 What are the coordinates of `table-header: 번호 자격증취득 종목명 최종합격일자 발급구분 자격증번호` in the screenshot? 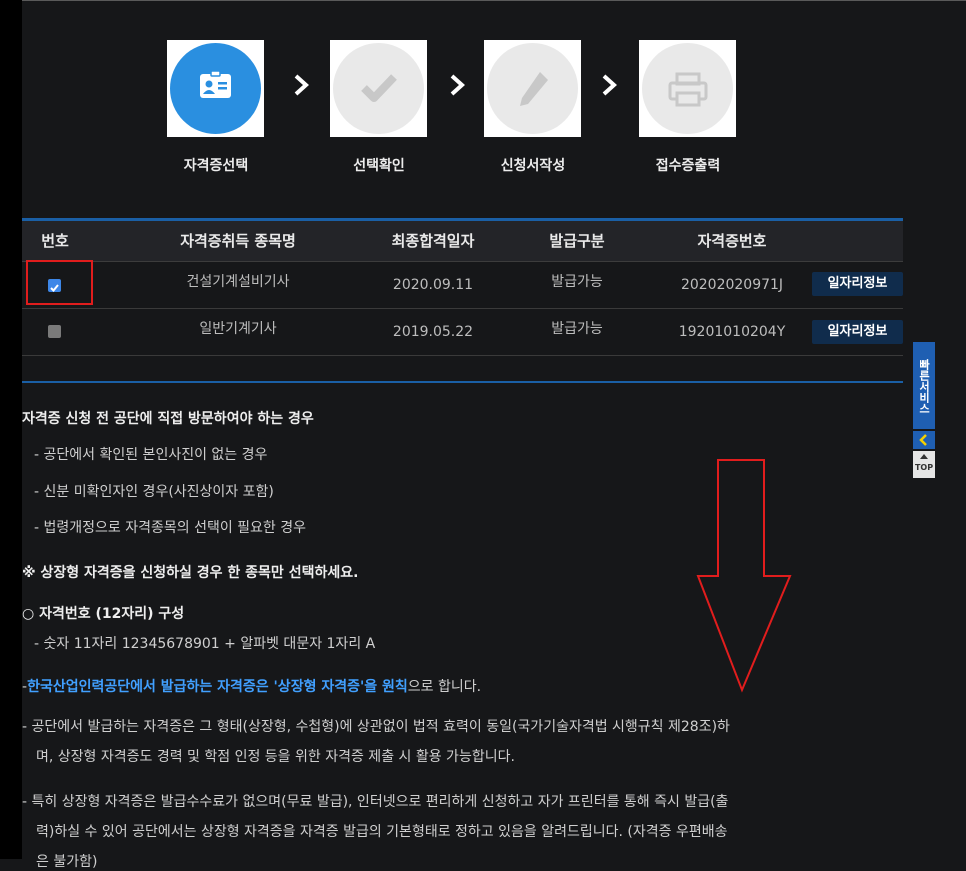 It's located at (462, 241).